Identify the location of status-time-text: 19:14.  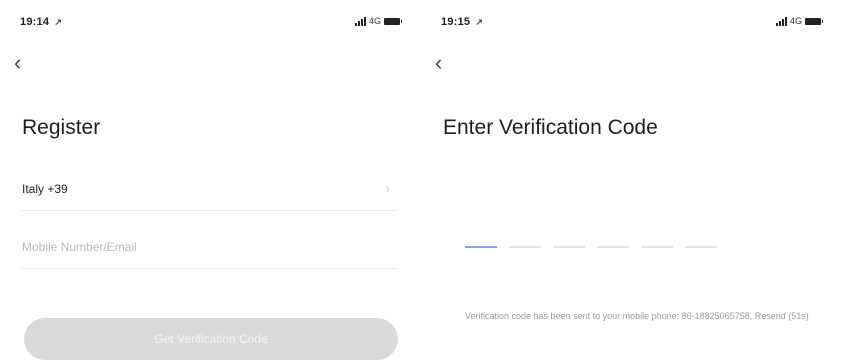
(35, 22).